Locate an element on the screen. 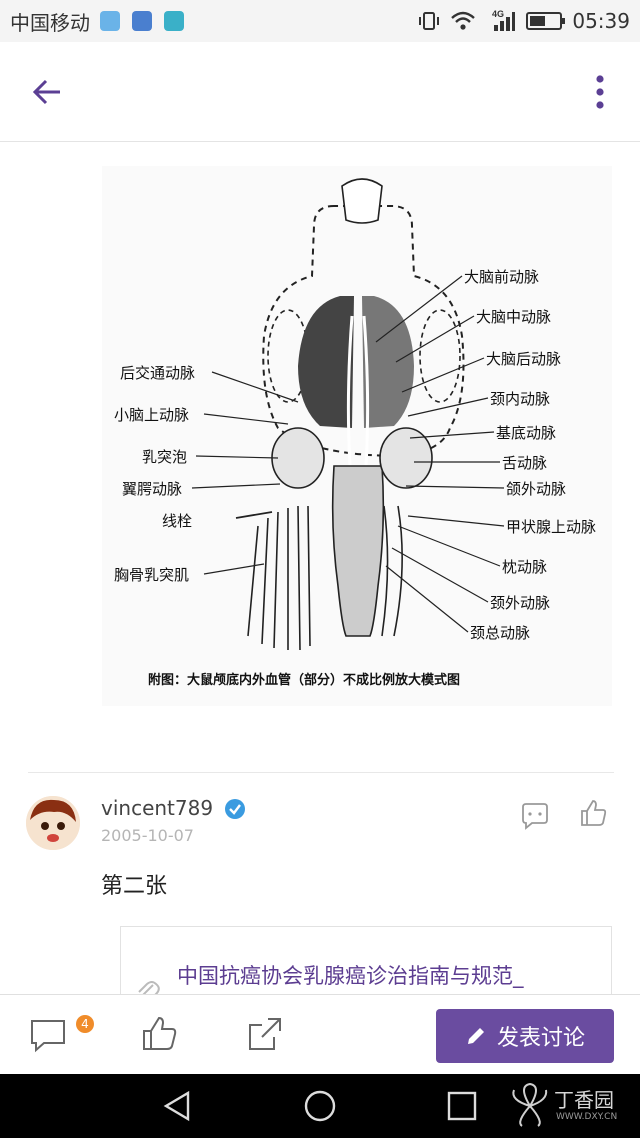 The image size is (640, 1138). thread-arrow is located at coordinates (254, 515).